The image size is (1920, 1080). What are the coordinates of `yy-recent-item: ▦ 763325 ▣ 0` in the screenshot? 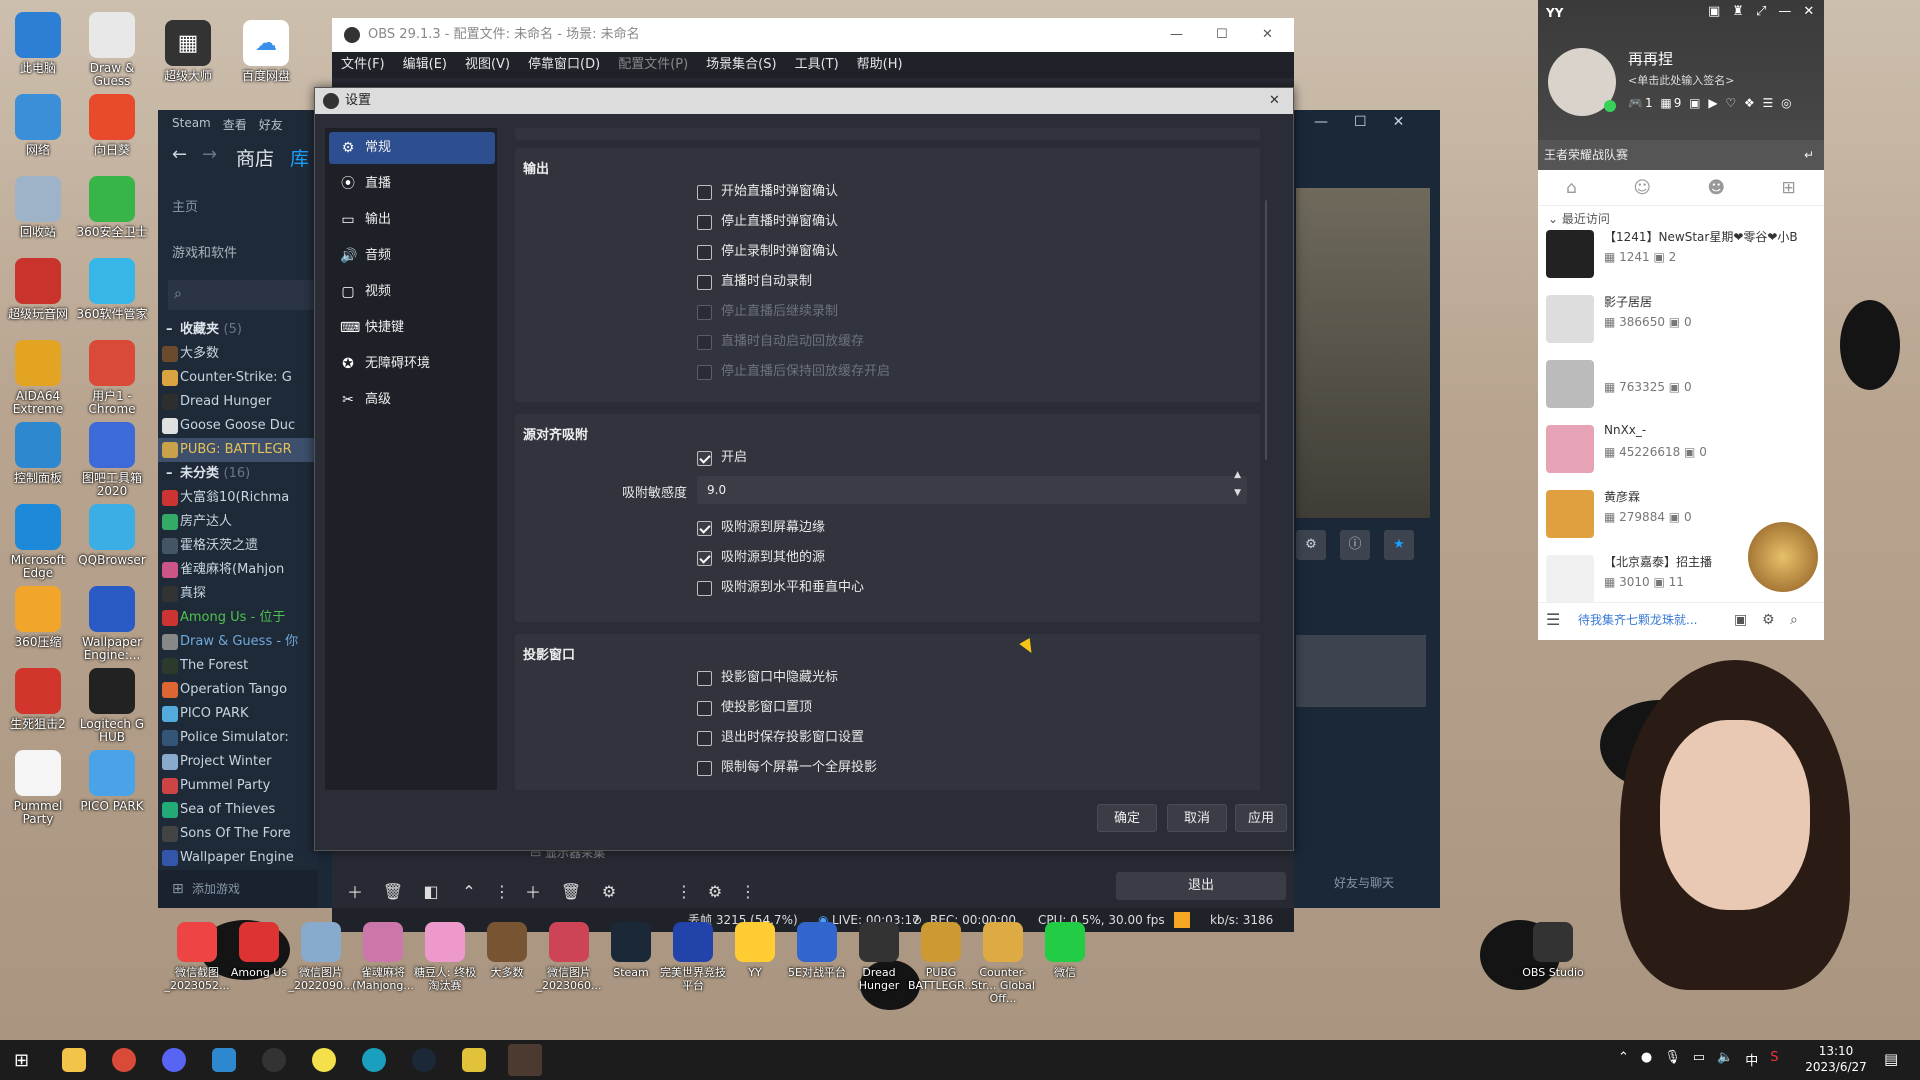 It's located at (1681, 385).